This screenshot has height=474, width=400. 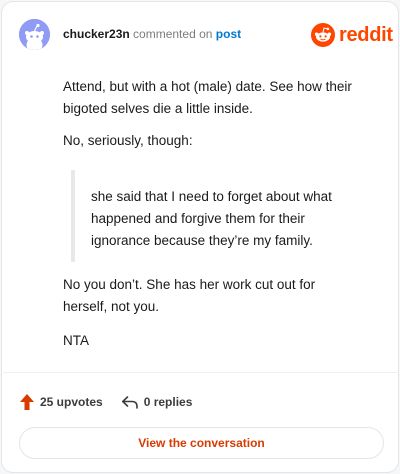 What do you see at coordinates (173, 34) in the screenshot?
I see `action-text: commented on` at bounding box center [173, 34].